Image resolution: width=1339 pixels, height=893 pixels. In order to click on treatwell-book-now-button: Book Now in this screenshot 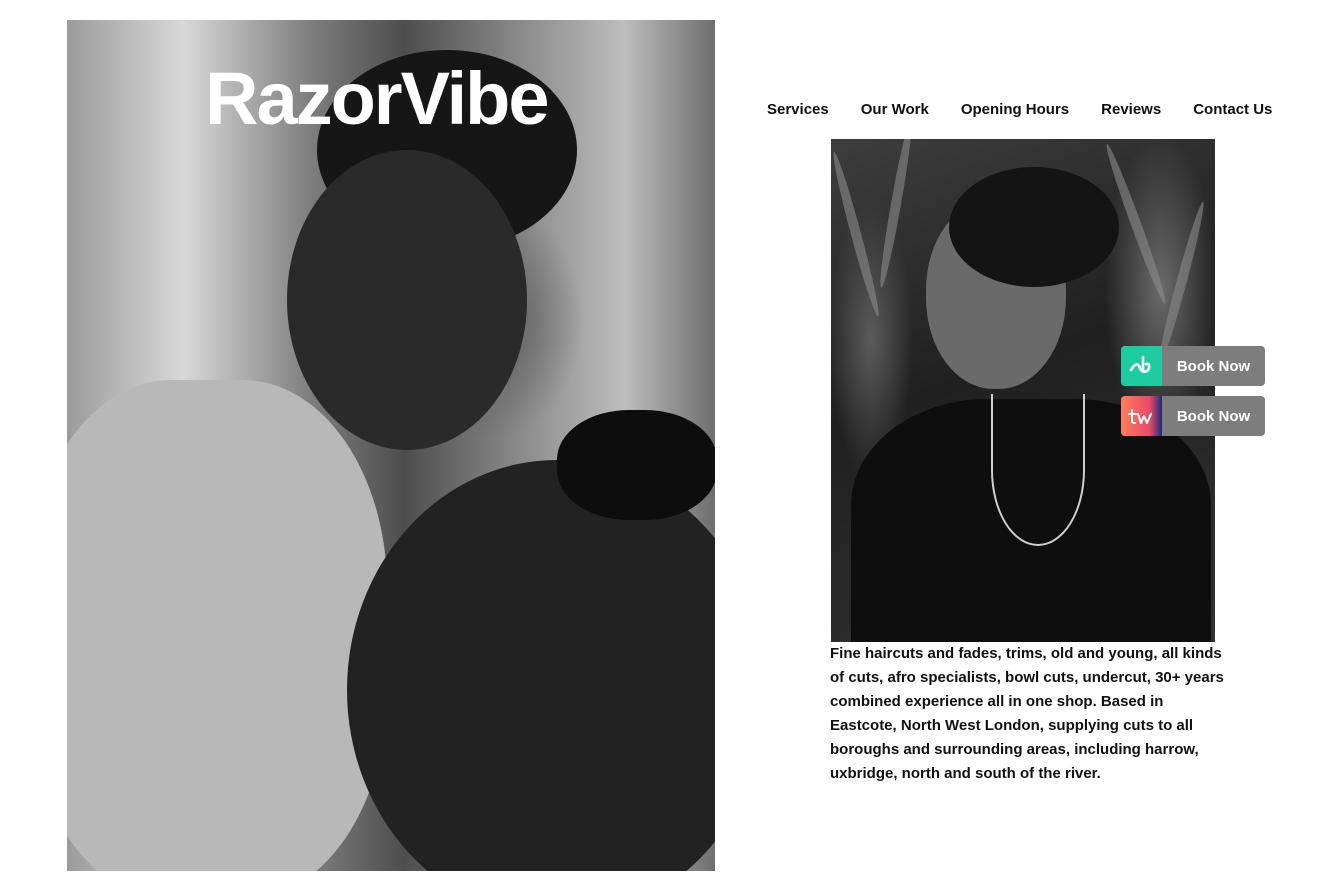, I will do `click(1193, 416)`.